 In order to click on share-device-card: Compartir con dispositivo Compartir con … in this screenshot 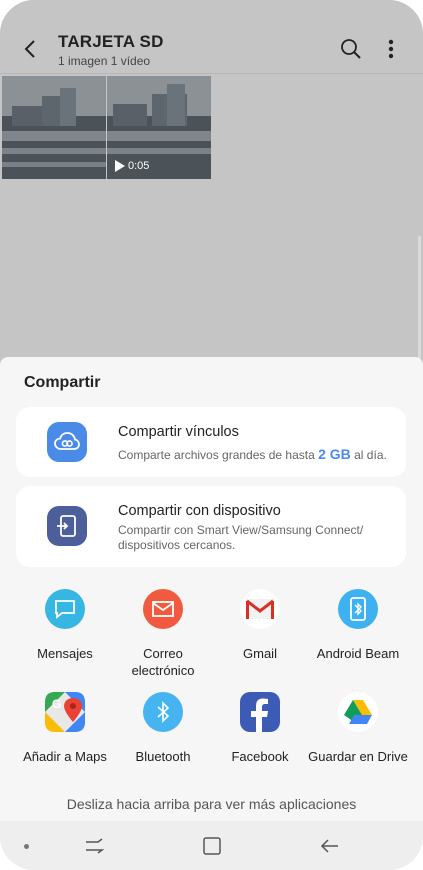, I will do `click(211, 526)`.